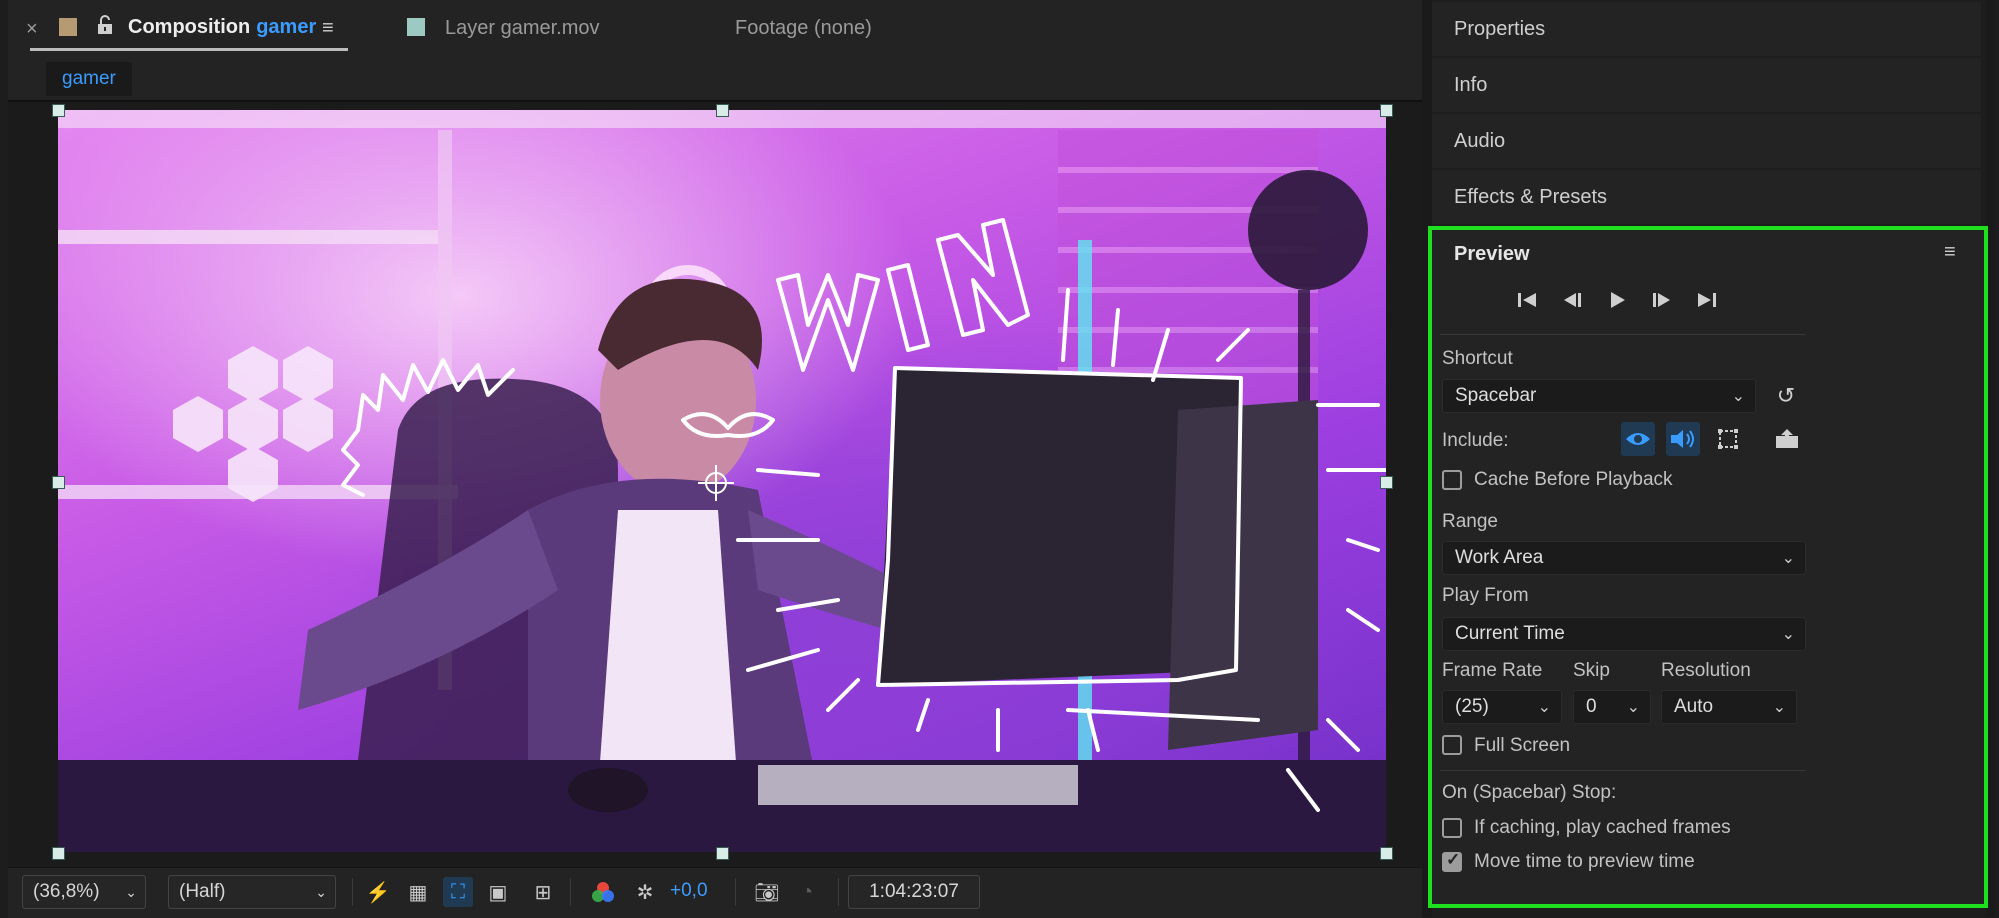  Describe the element at coordinates (767, 892) in the screenshot. I see `snapshot-icon: 📷︎` at that location.